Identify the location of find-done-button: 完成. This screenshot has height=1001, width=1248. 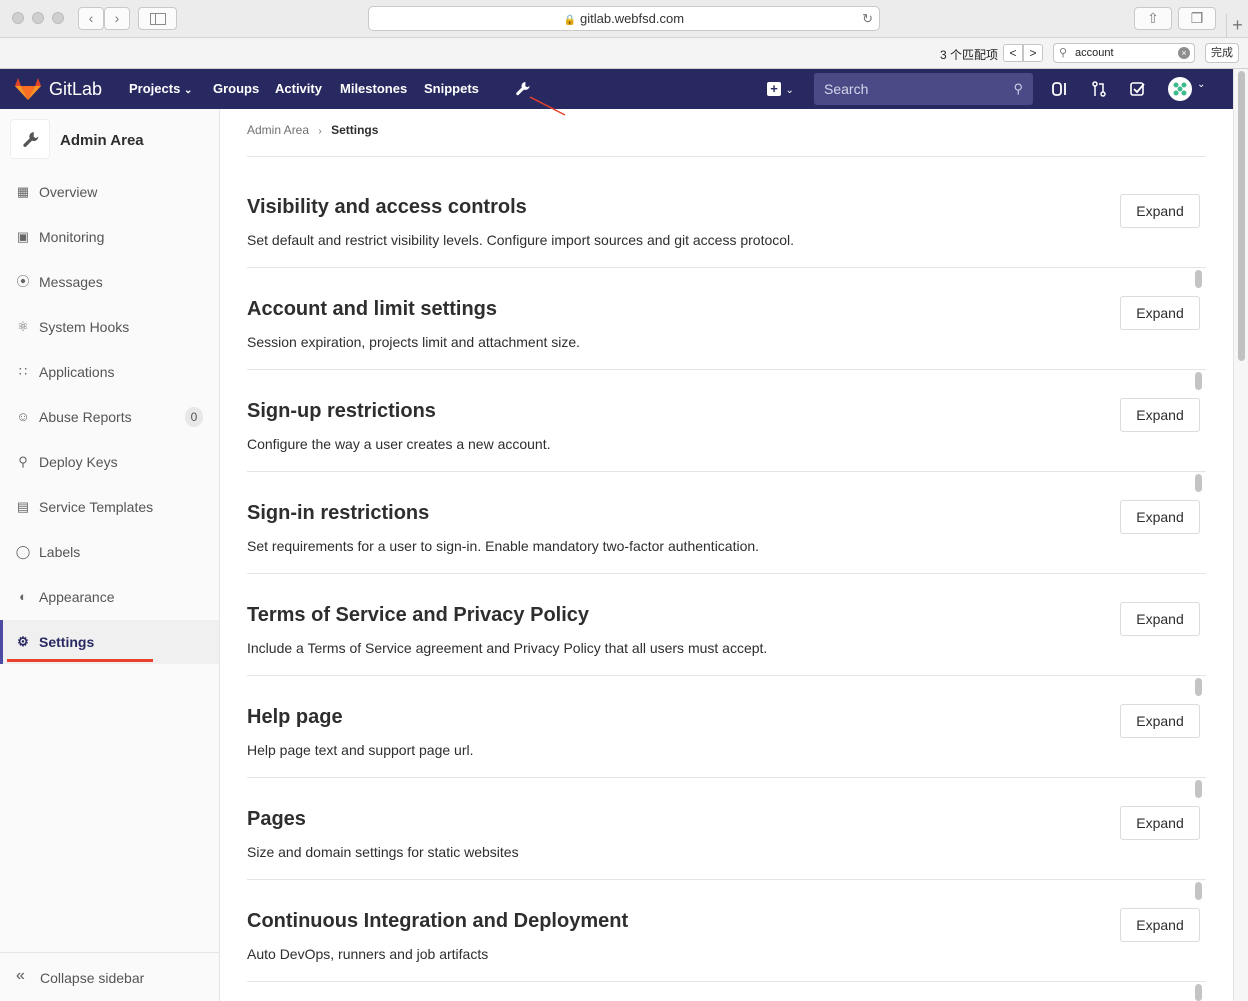
(1222, 53).